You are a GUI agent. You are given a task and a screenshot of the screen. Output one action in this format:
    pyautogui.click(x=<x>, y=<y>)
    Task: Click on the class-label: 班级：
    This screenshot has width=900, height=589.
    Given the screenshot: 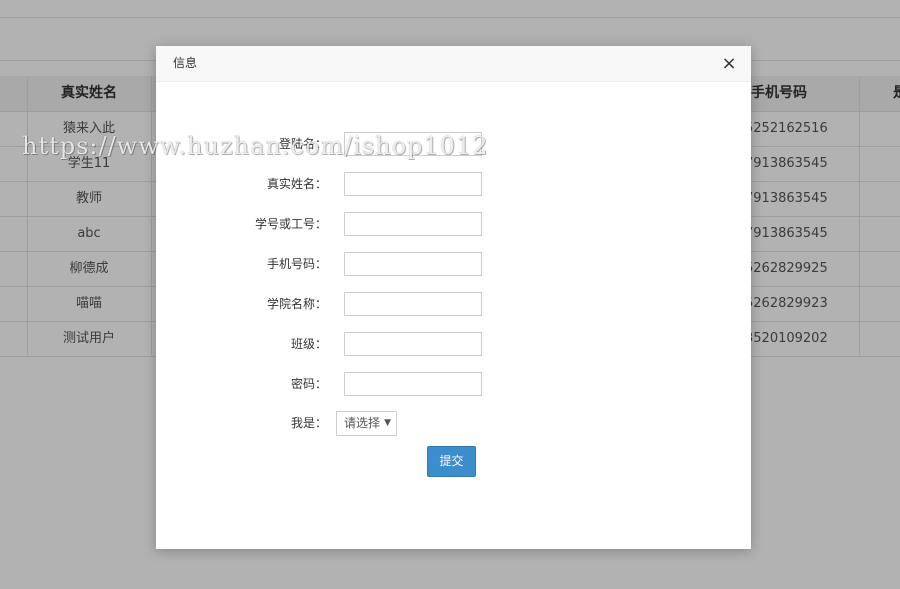 What is the action you would take?
    pyautogui.click(x=308, y=344)
    